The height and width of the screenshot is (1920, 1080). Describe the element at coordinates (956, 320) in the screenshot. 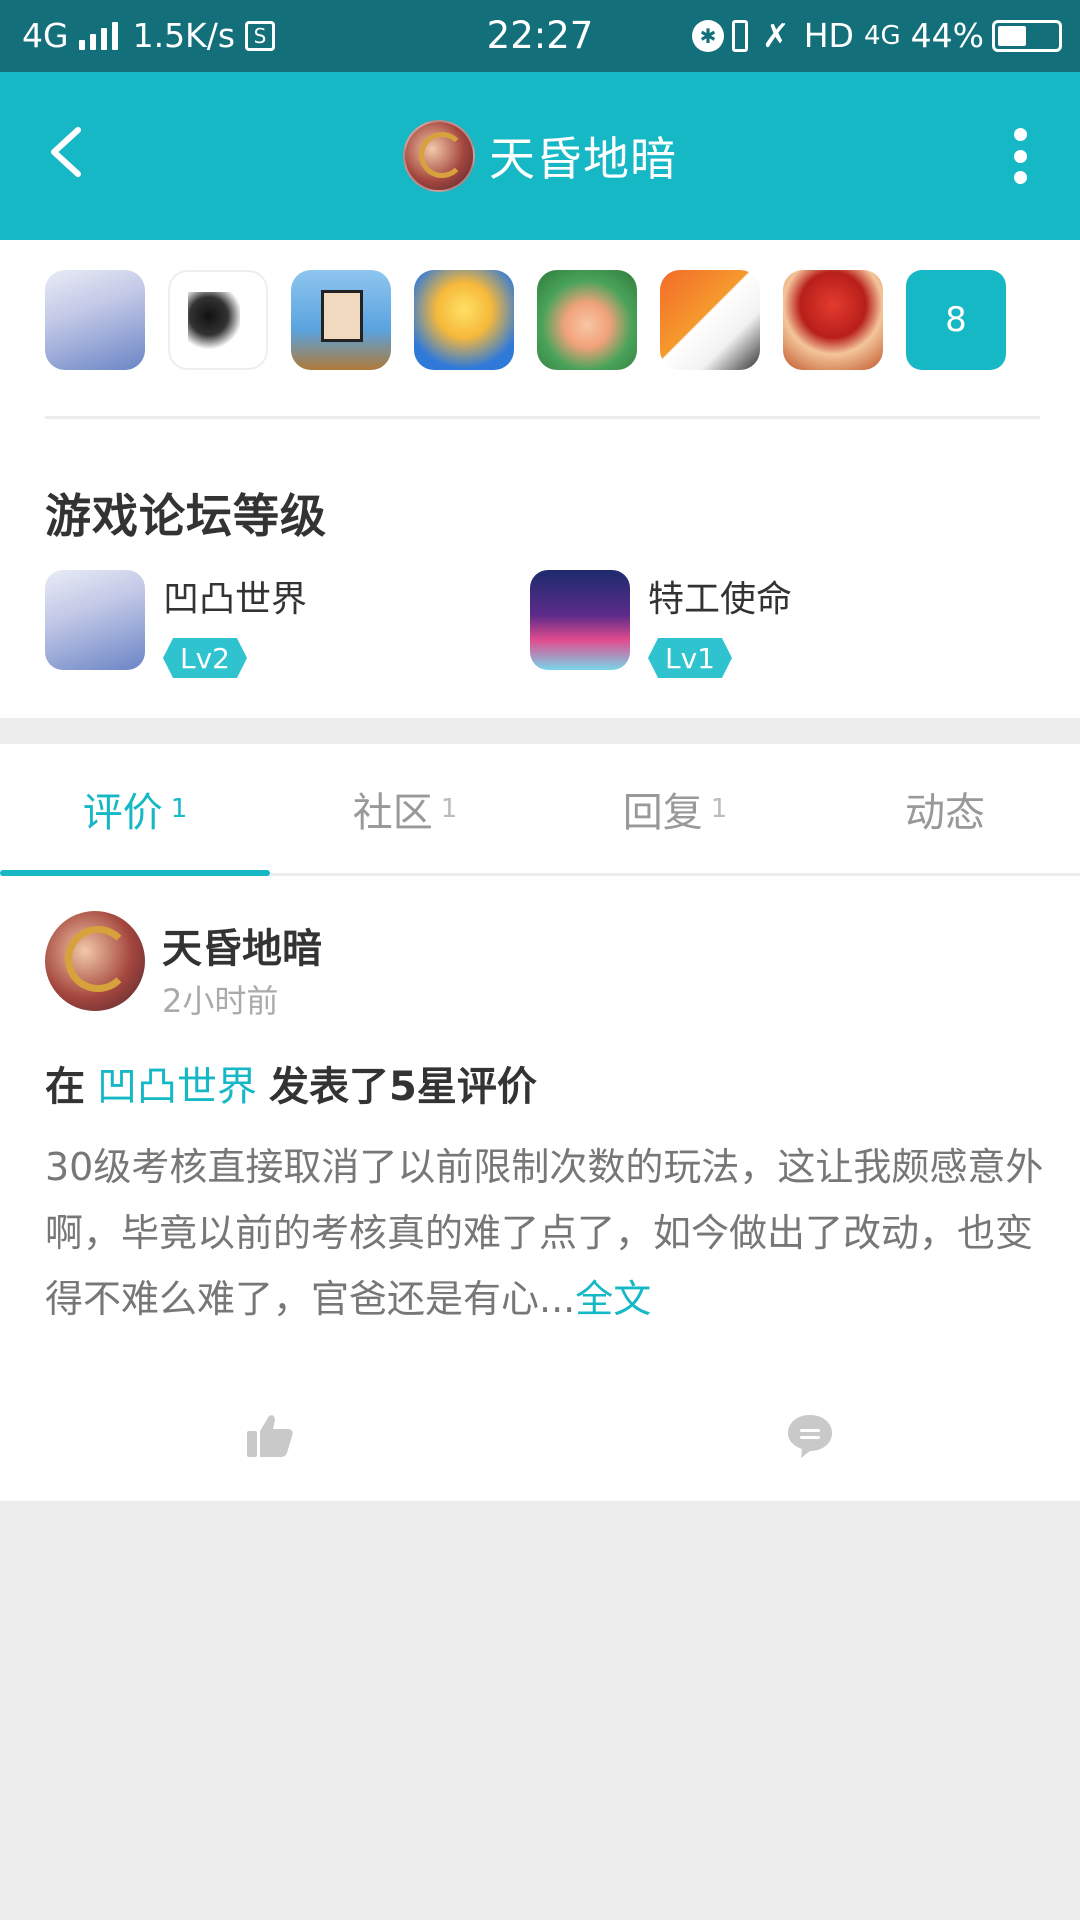

I see `more-games-button: 8` at that location.